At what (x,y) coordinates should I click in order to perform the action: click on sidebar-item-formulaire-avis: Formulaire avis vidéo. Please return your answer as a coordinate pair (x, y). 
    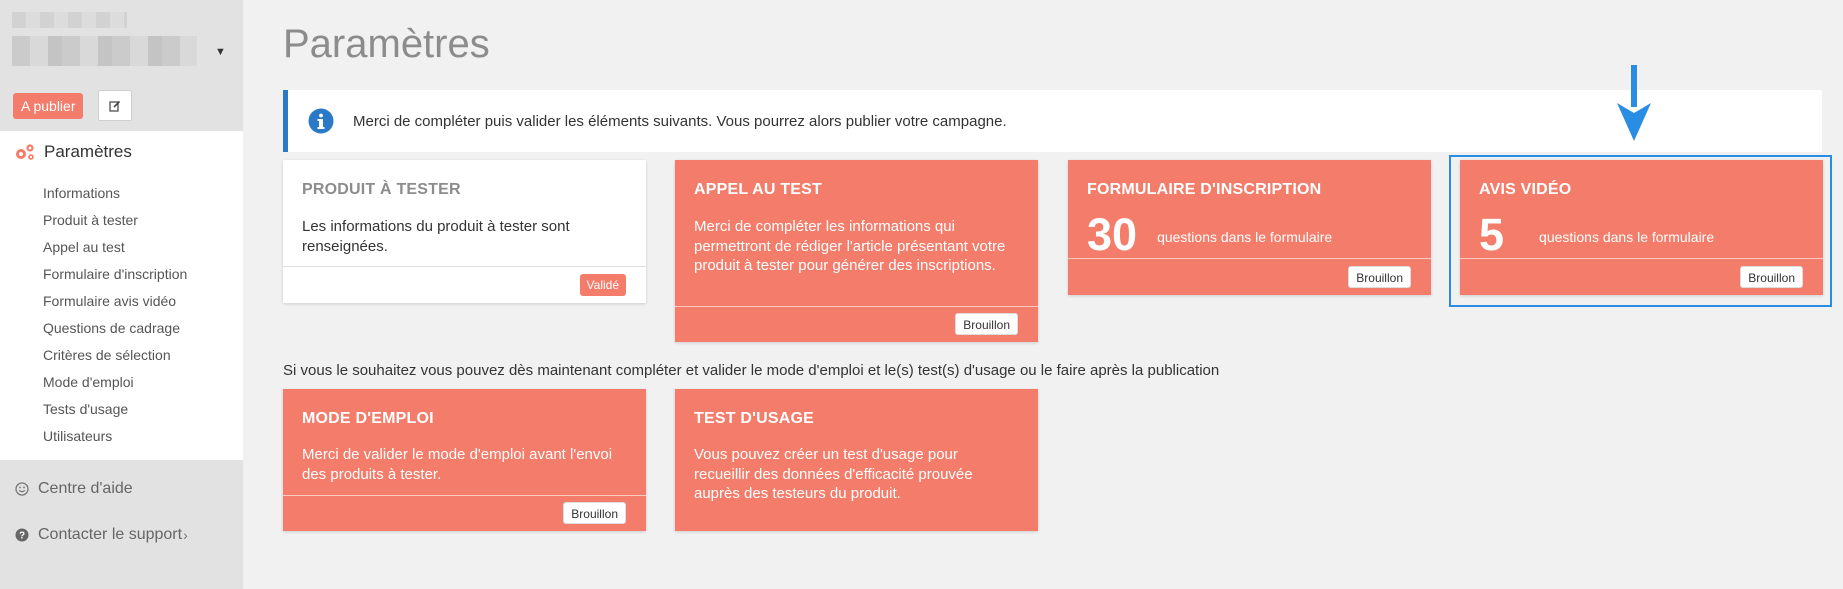
    Looking at the image, I should click on (115, 305).